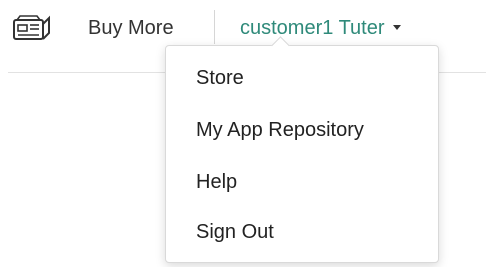  I want to click on header-divider, so click(214, 27).